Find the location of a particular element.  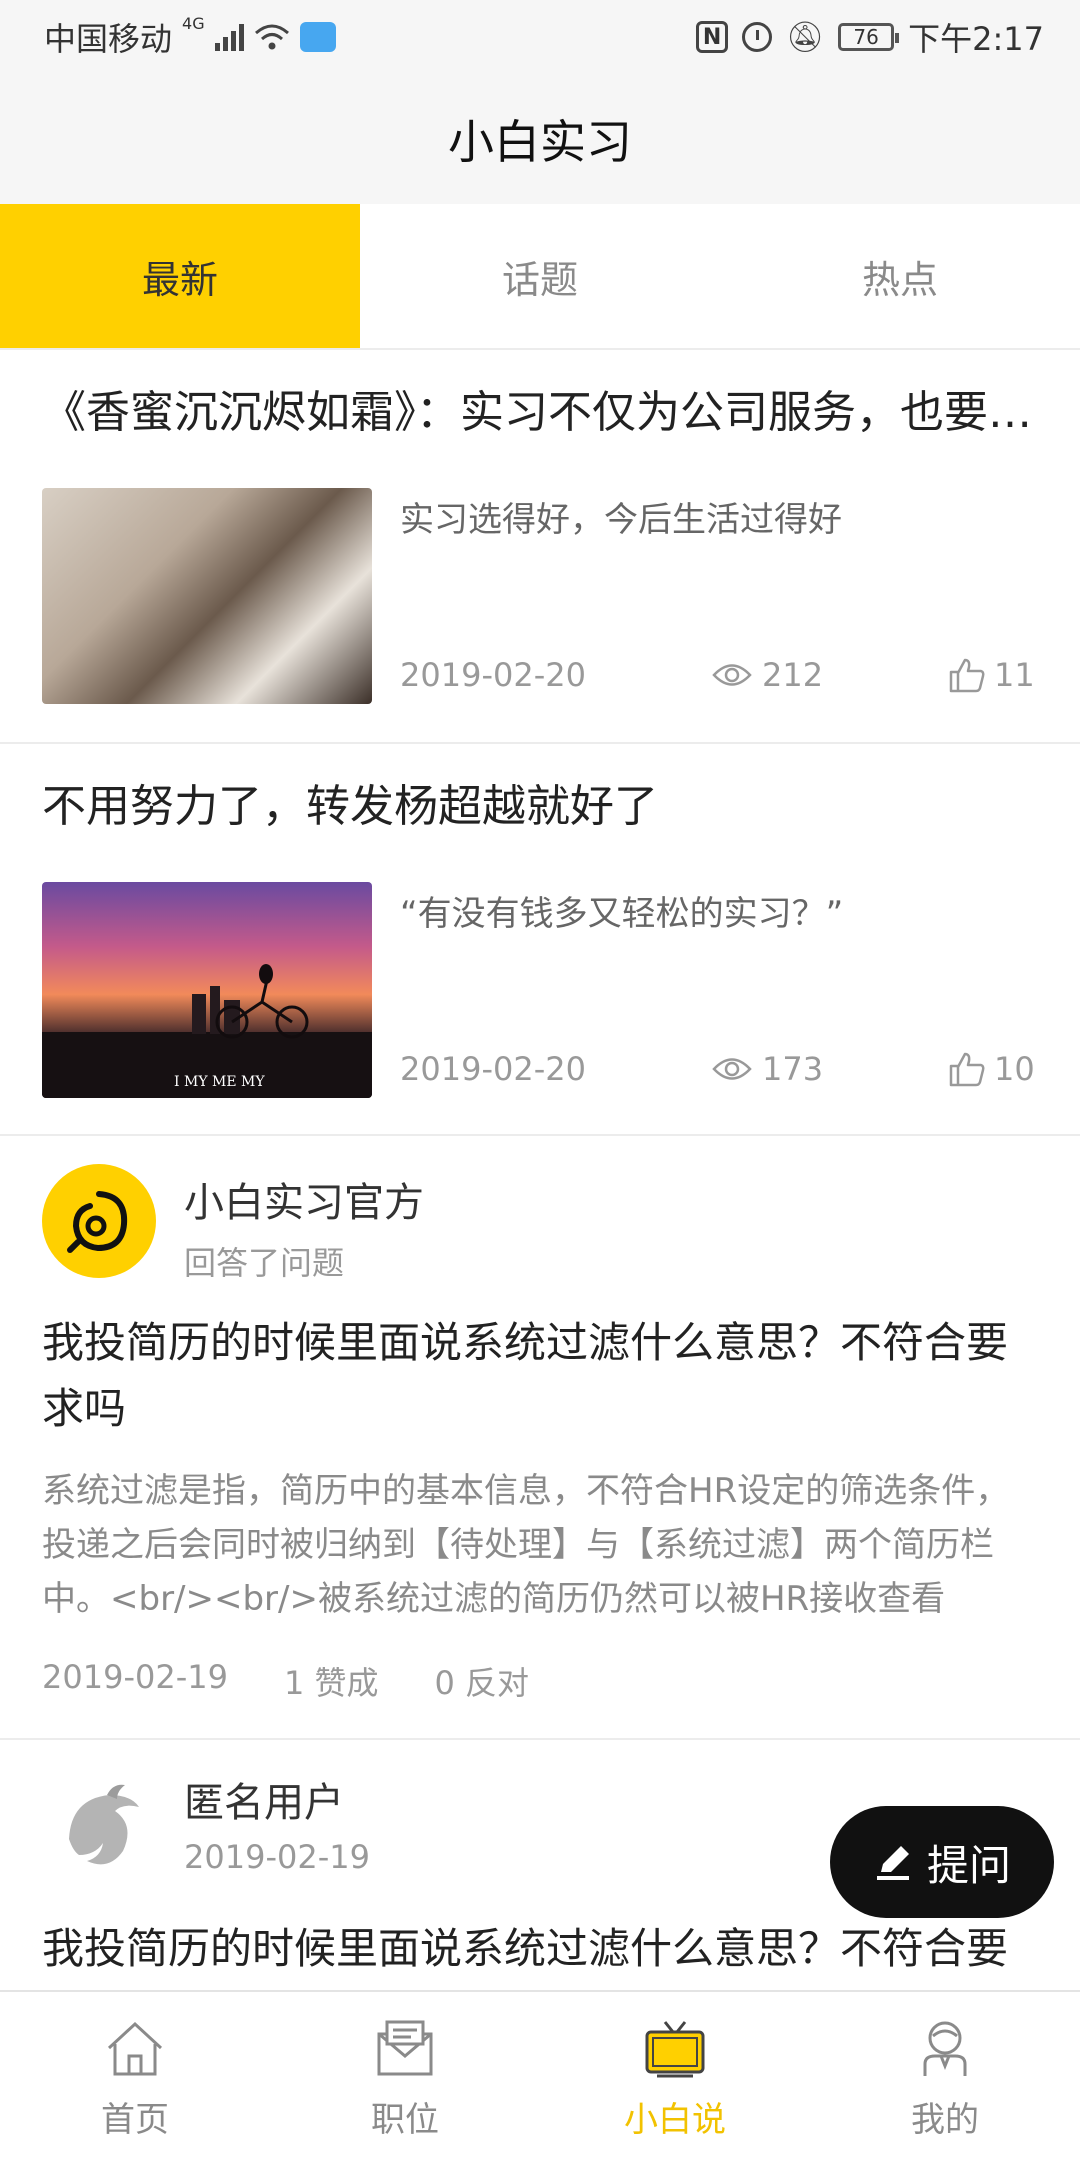

home-icon is located at coordinates (135, 2048).